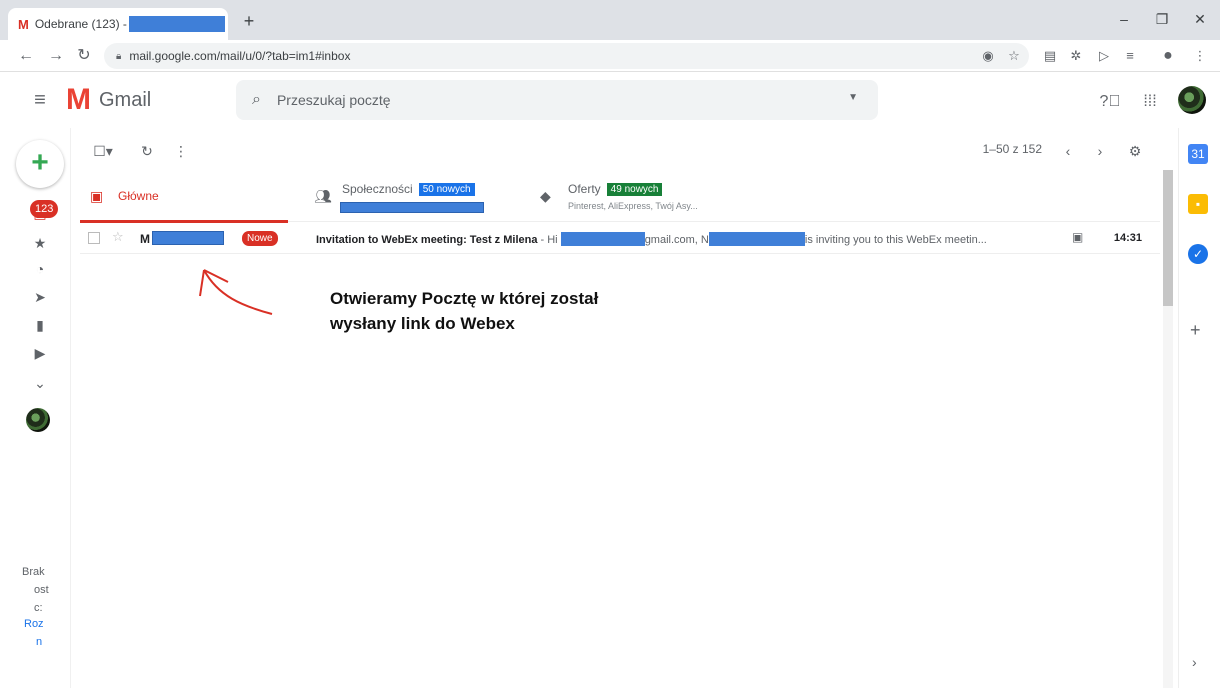 The image size is (1220, 688). What do you see at coordinates (145, 239) in the screenshot?
I see `email-sender: M` at bounding box center [145, 239].